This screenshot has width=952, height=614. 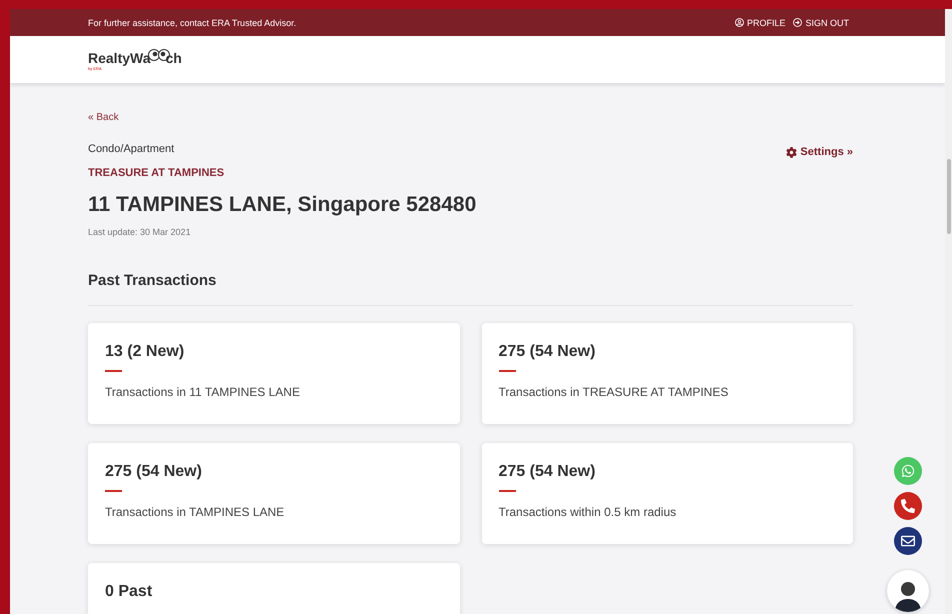 I want to click on assistance-message: For further assistance, contact ERA Trusted Advisor., so click(x=192, y=23).